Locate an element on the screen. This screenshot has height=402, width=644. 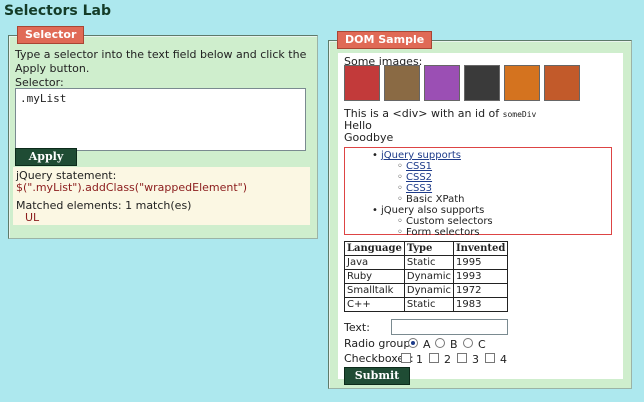
table-row: Smalltalk Dynamic 1972 is located at coordinates (426, 290).